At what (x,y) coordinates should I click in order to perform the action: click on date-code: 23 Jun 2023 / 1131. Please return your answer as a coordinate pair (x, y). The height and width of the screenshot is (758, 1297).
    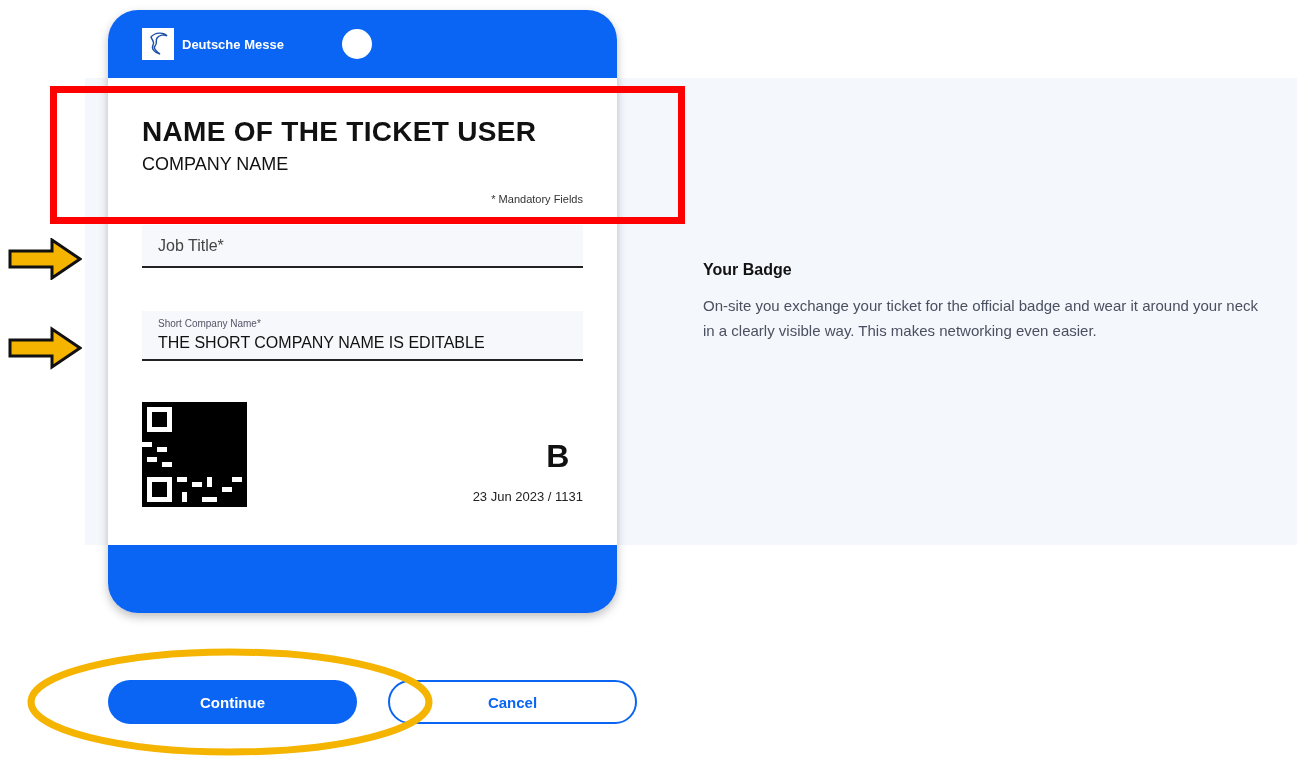
    Looking at the image, I should click on (527, 496).